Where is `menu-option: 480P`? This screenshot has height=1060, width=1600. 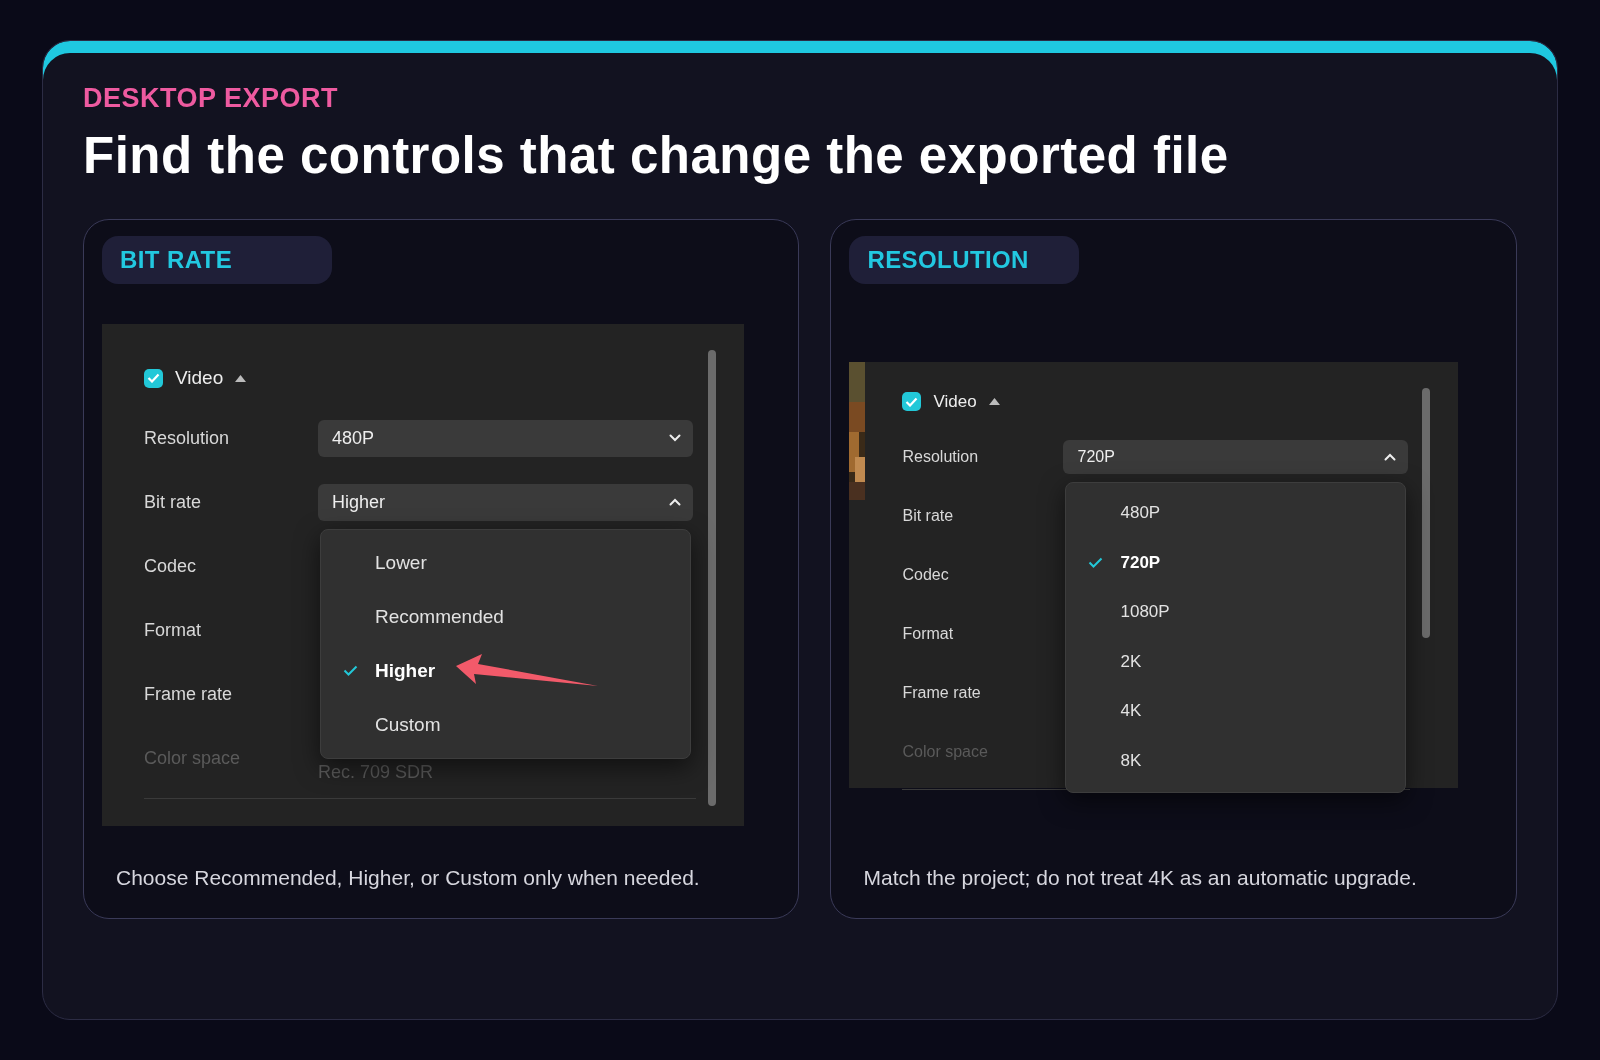 menu-option: 480P is located at coordinates (1236, 513).